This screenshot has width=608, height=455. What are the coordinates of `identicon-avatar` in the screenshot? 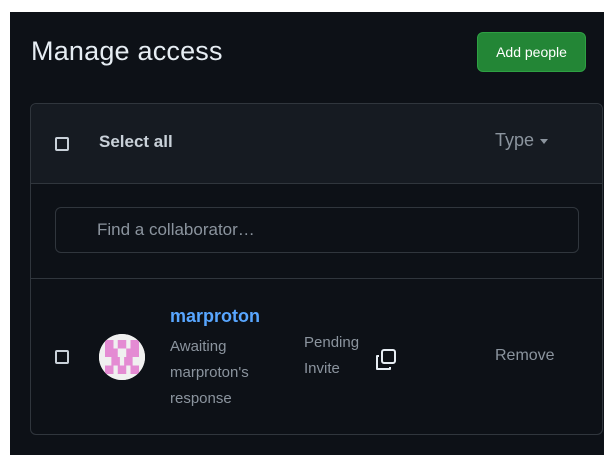 It's located at (122, 357).